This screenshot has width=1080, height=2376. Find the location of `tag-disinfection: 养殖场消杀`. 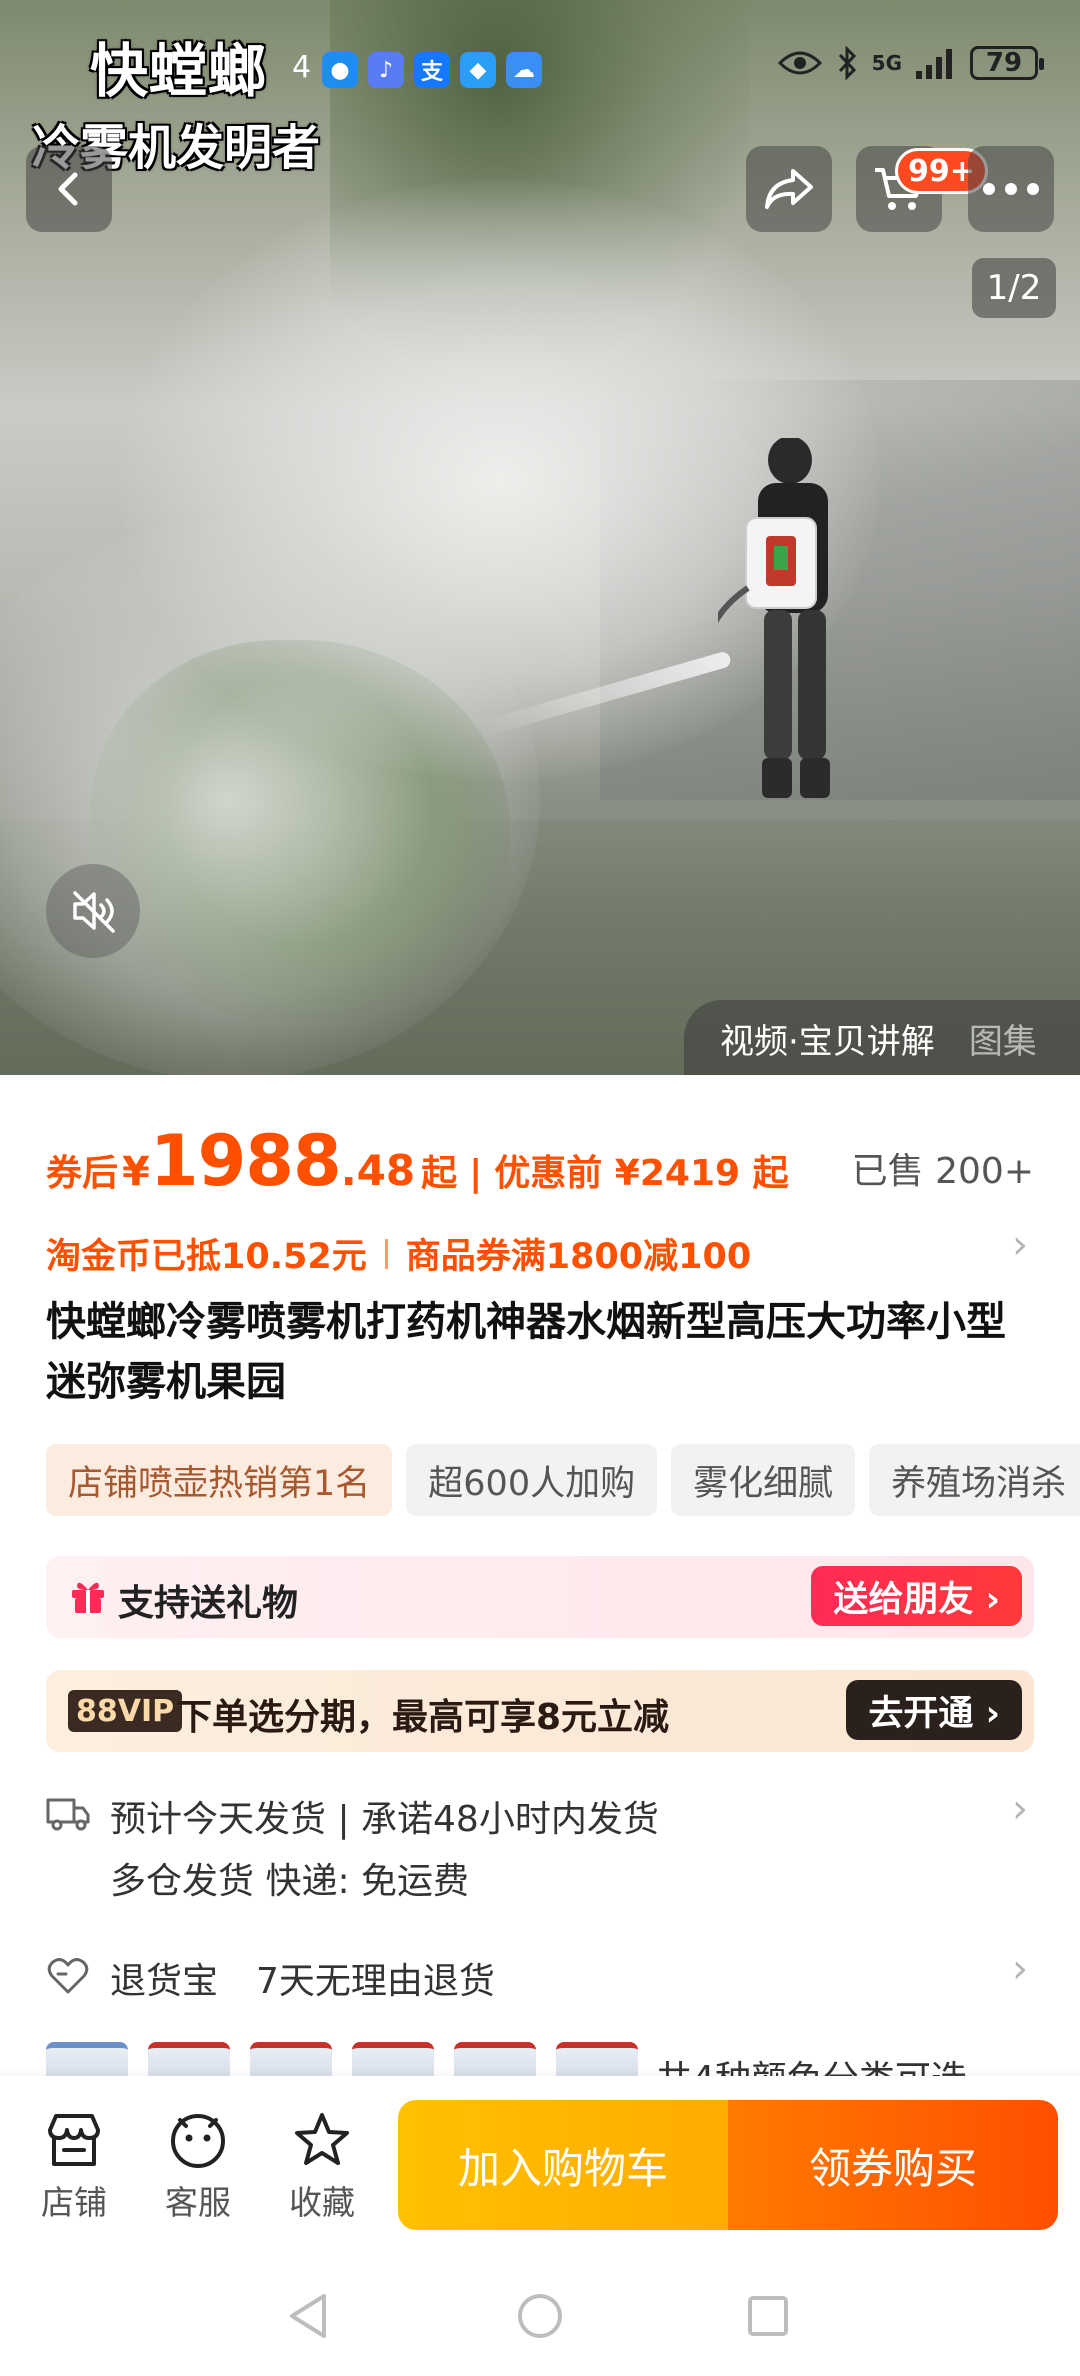

tag-disinfection: 养殖场消杀 is located at coordinates (974, 1480).